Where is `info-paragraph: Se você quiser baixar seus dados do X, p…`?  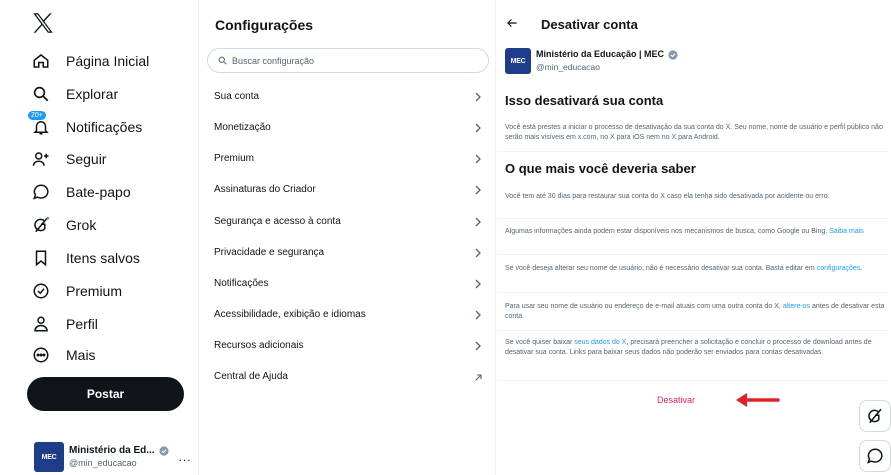
info-paragraph: Se você quiser baixar seus dados do X, p… is located at coordinates (688, 347).